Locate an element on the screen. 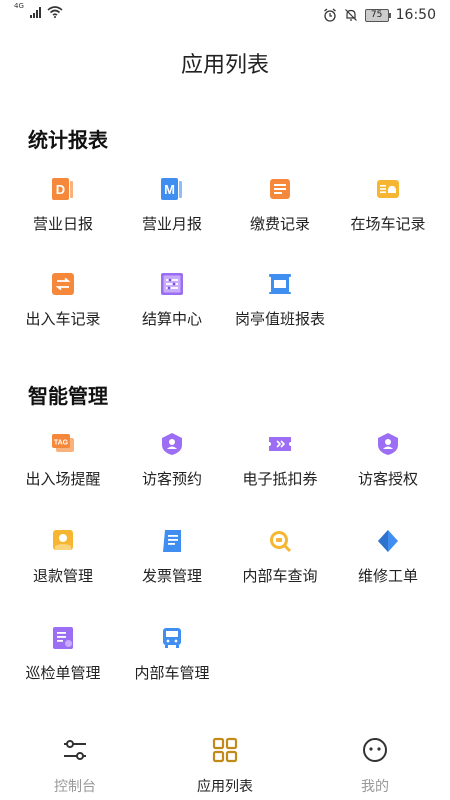 The height and width of the screenshot is (800, 450). booth-duty-report-icon is located at coordinates (280, 284).